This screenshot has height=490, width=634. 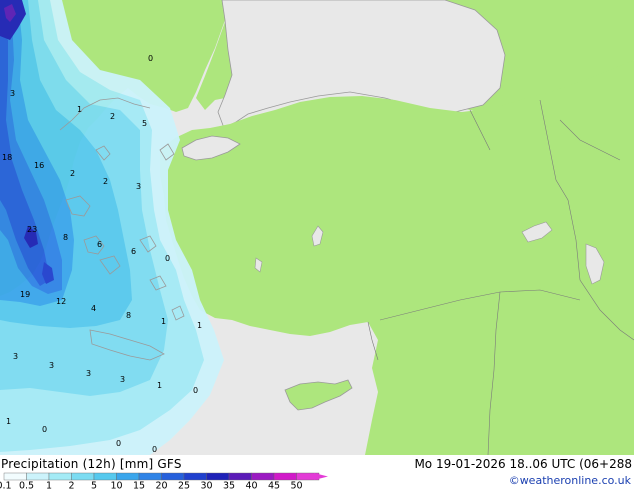 I want to click on map-value: 5, so click(x=144, y=123).